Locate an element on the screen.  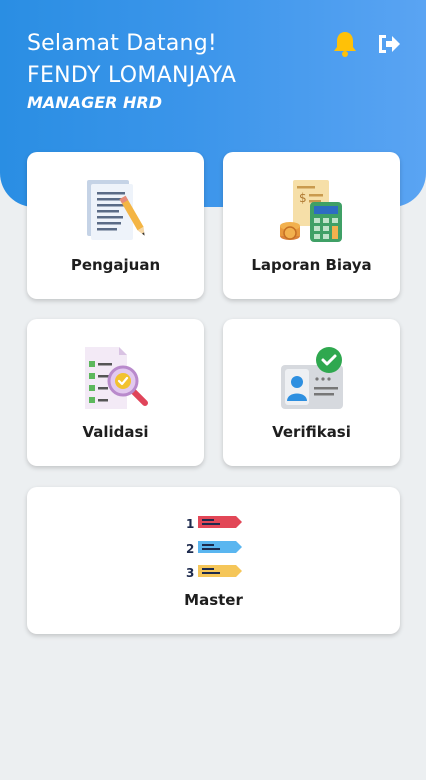
menu-card-laporan-biaya: $ Laporan Biaya is located at coordinates (311, 225).